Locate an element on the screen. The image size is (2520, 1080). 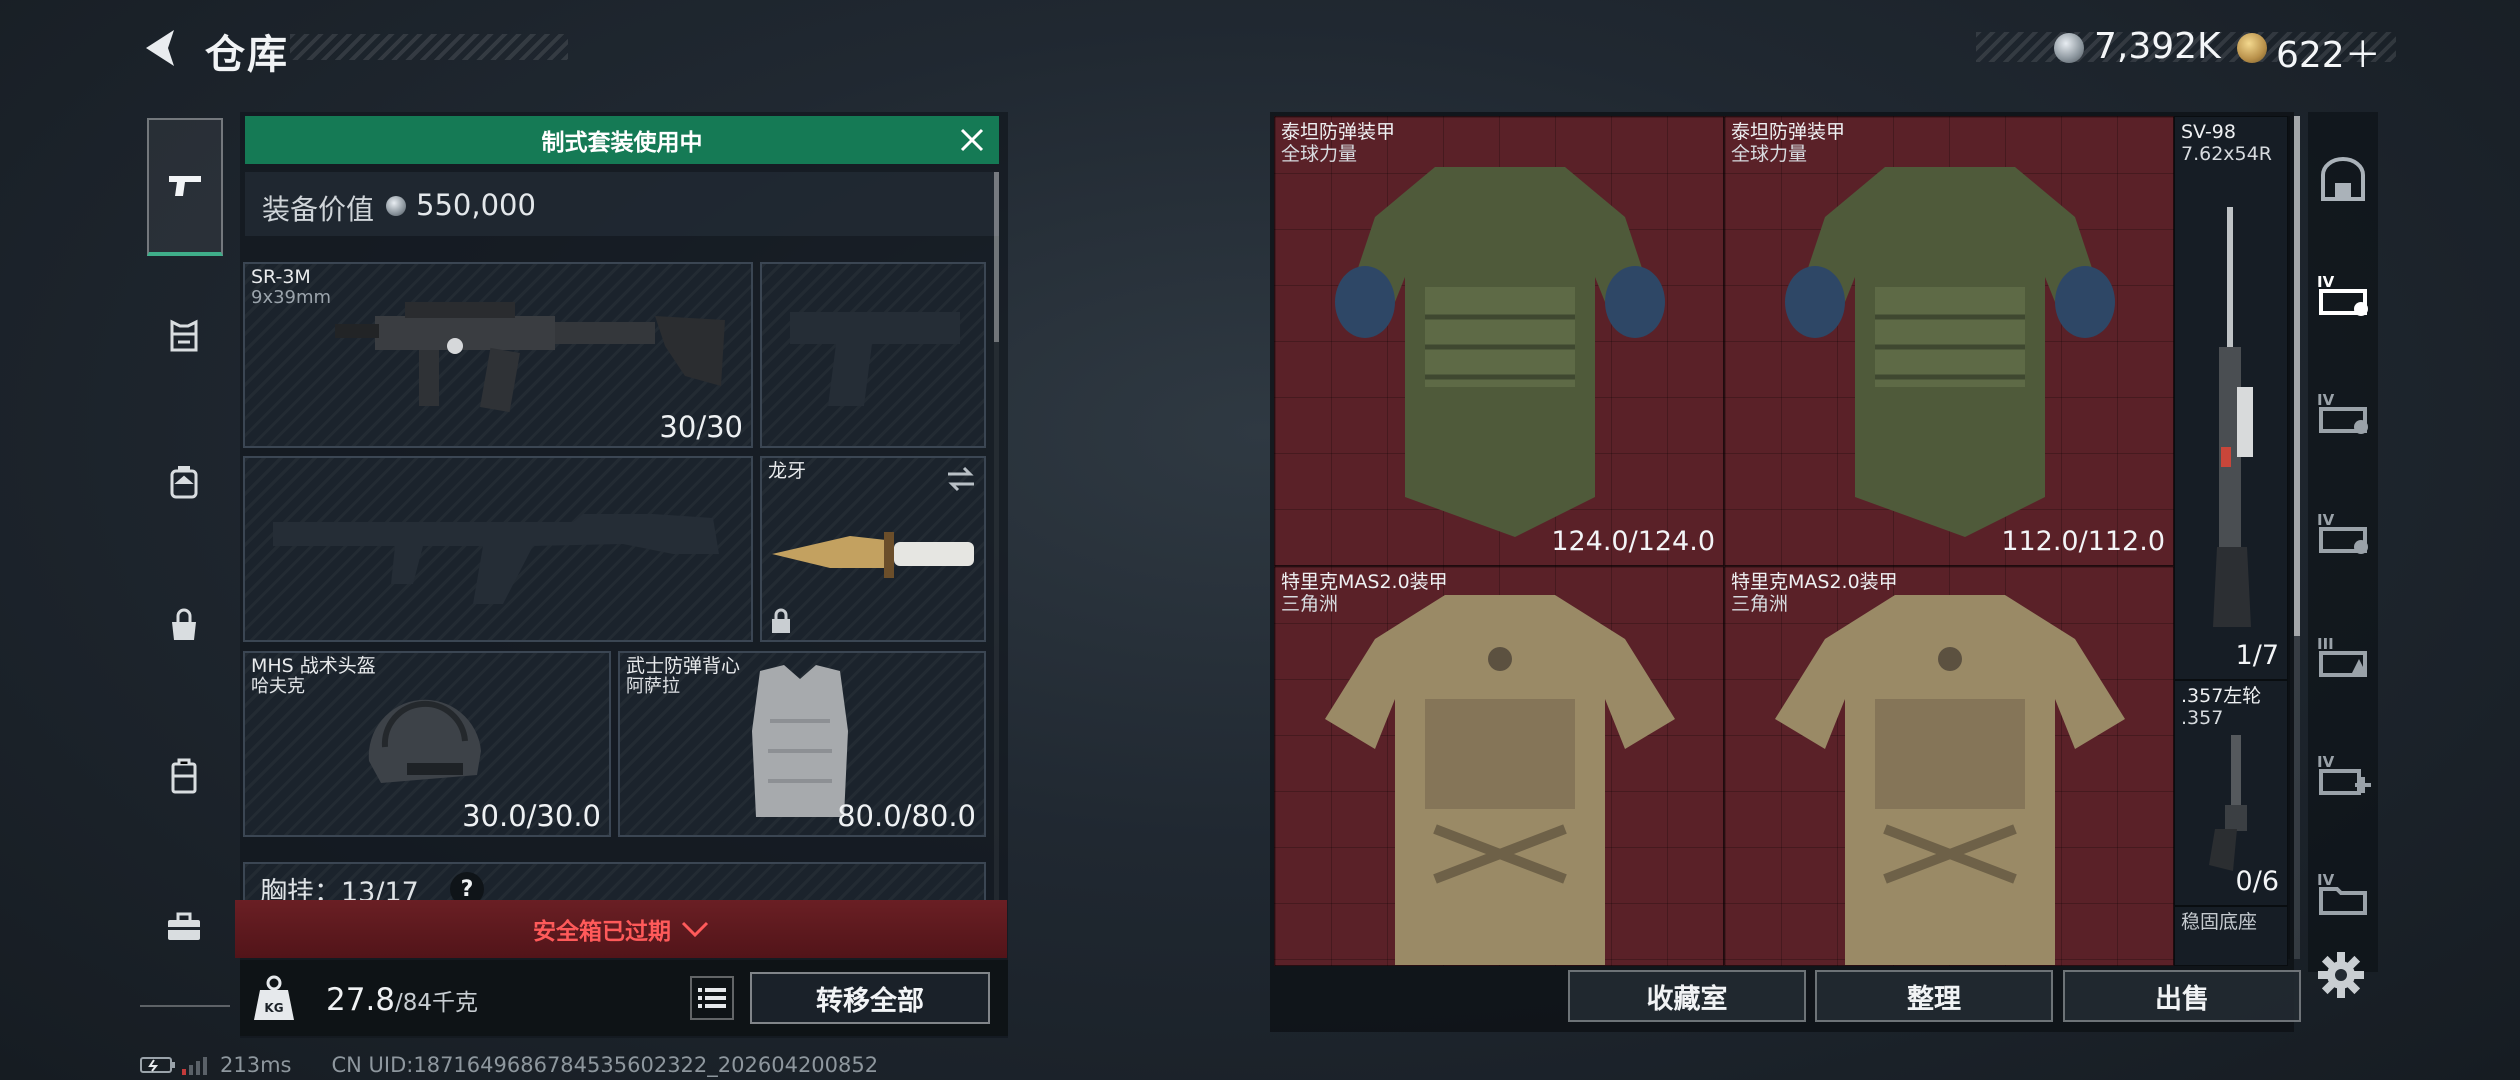
storage-tab-iv-3: IV is located at coordinates (2343, 533).